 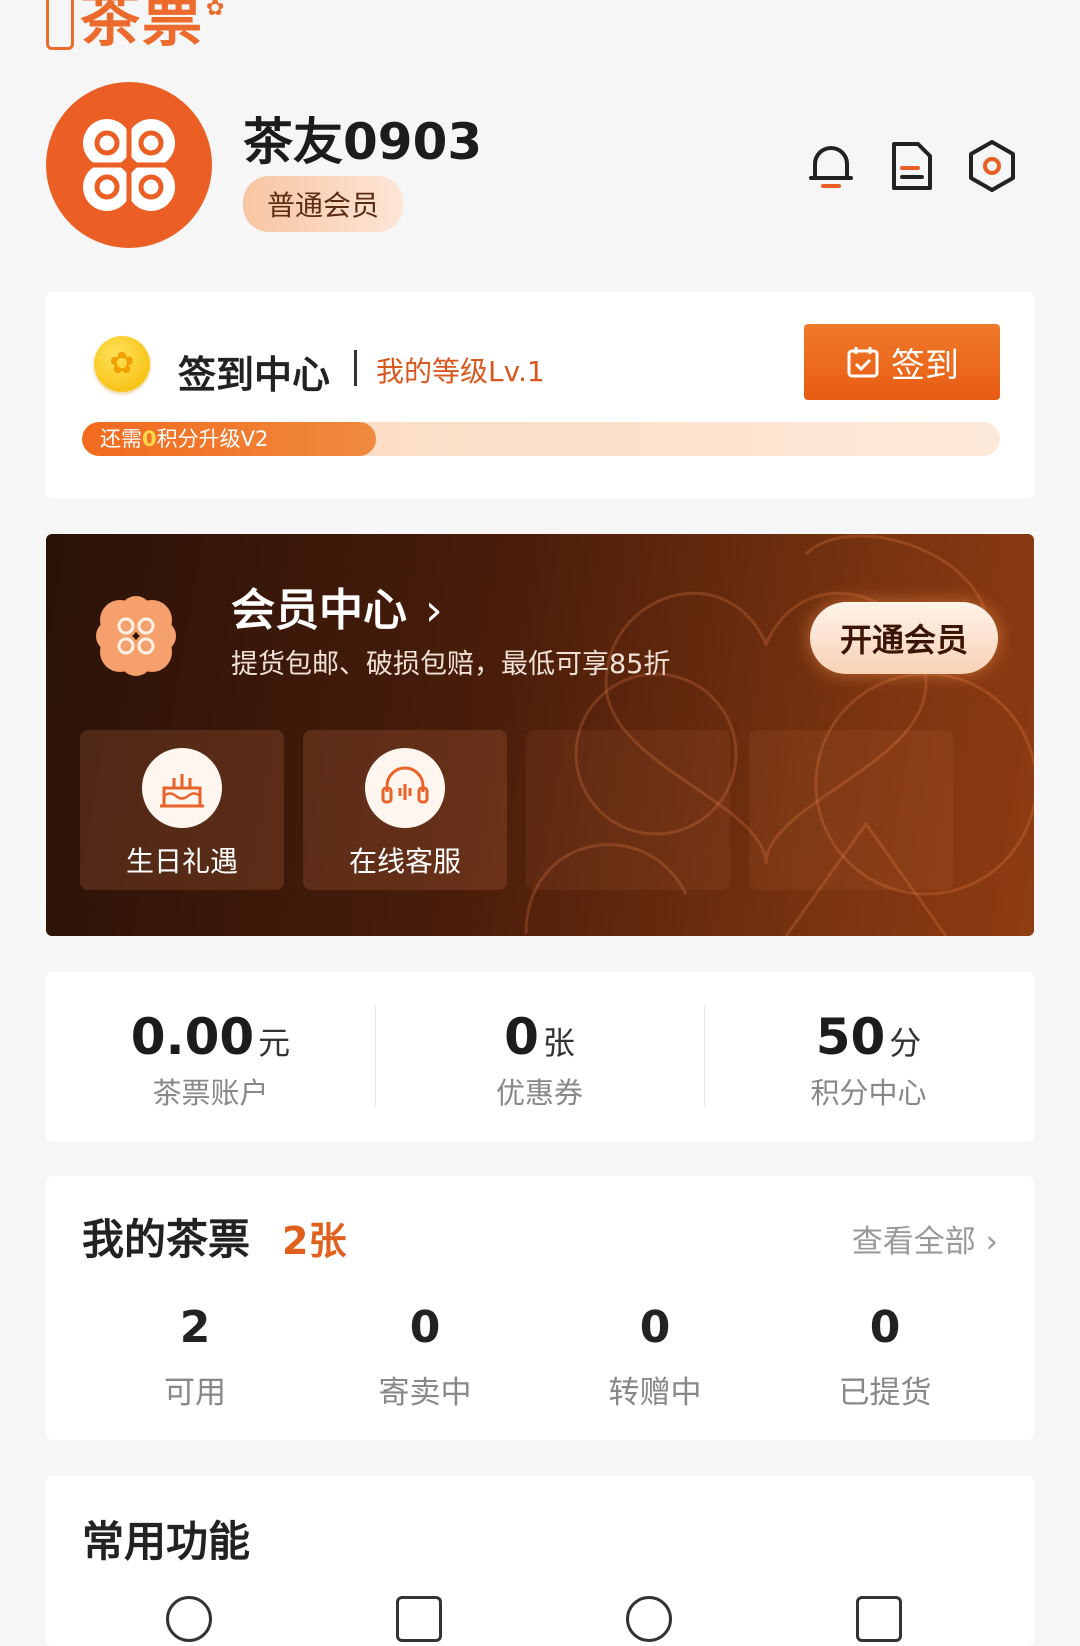 I want to click on app-logo: 茶票 ✿, so click(x=135, y=25).